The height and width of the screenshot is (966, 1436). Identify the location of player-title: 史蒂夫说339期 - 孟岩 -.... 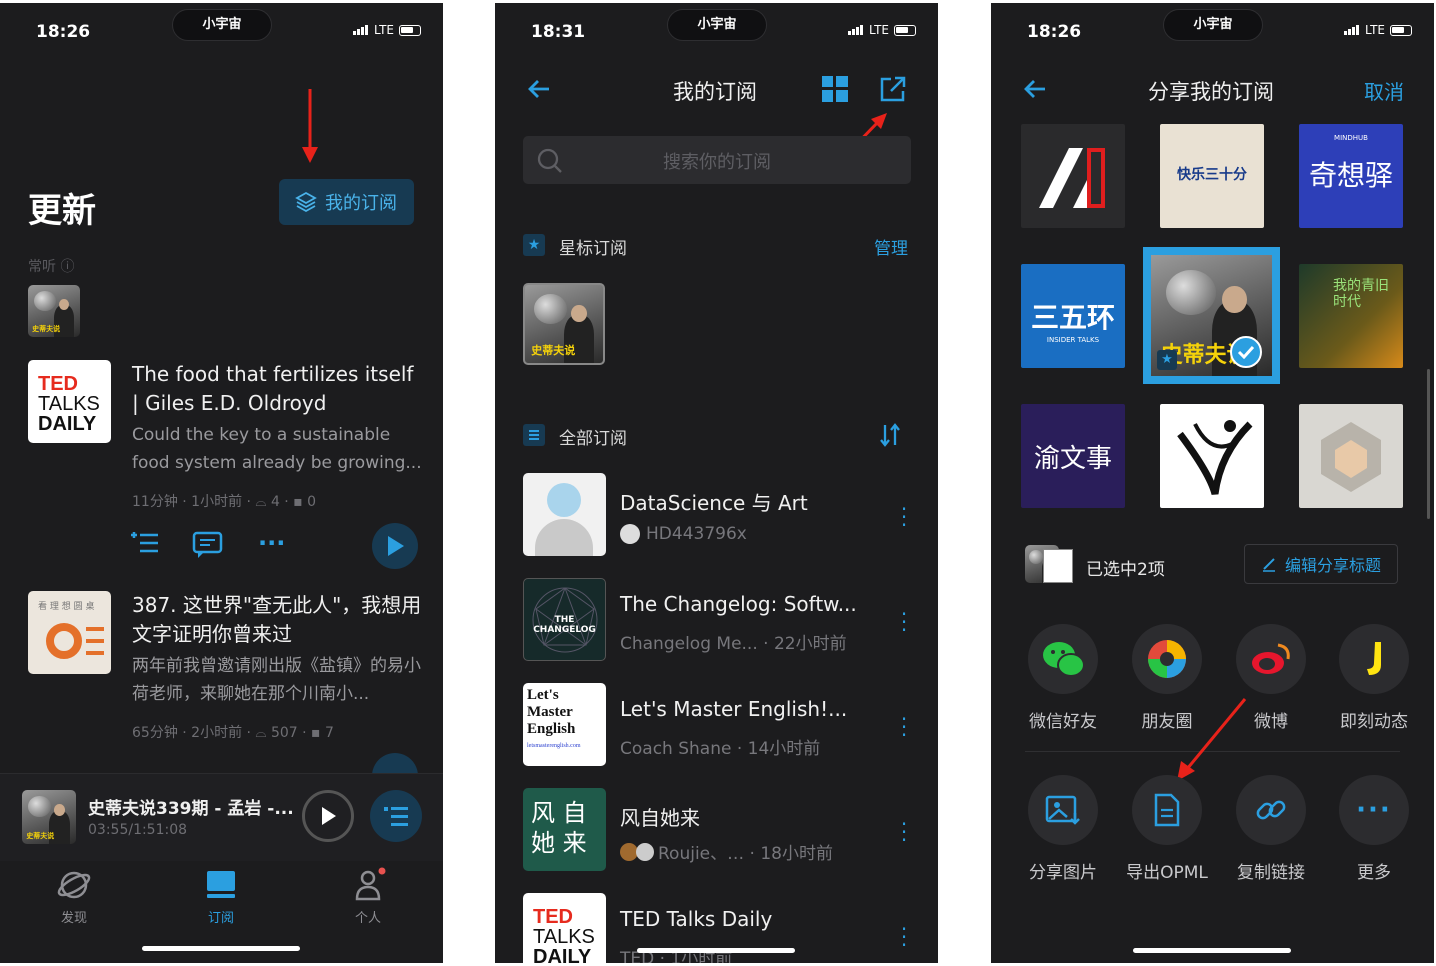
(191, 809).